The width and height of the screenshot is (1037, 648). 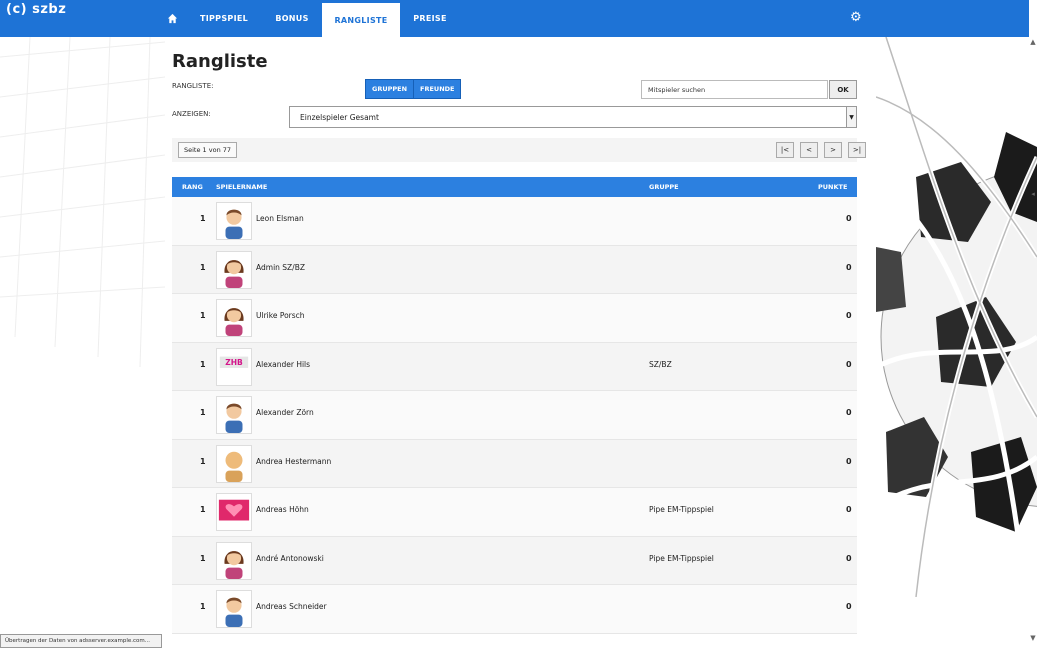 What do you see at coordinates (514, 366) in the screenshot?
I see `table-row: 1 ZHB Alexander Hils SZ/BZ 0` at bounding box center [514, 366].